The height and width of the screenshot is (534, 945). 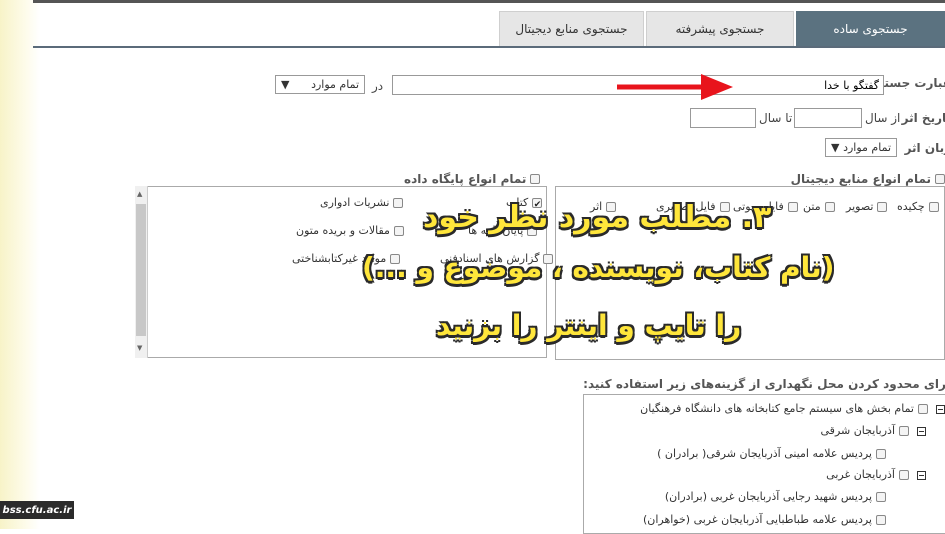 What do you see at coordinates (723, 118) in the screenshot?
I see `to-year-input` at bounding box center [723, 118].